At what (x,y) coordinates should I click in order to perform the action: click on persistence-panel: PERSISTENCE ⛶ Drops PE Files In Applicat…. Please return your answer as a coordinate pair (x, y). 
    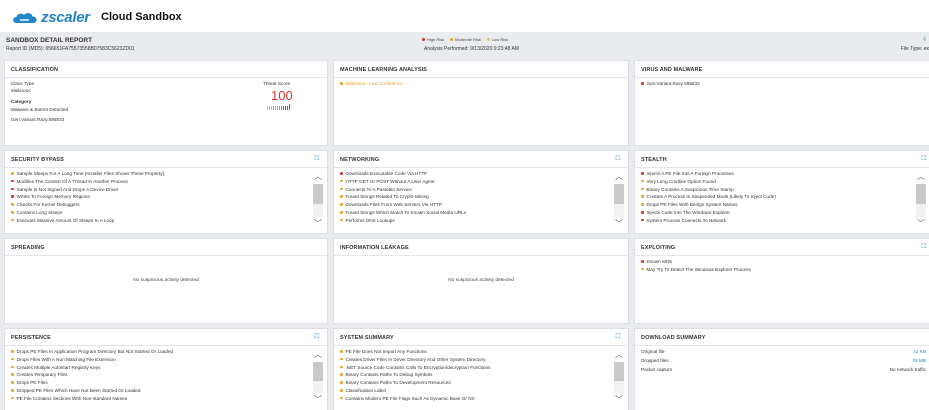
    Looking at the image, I should click on (166, 369).